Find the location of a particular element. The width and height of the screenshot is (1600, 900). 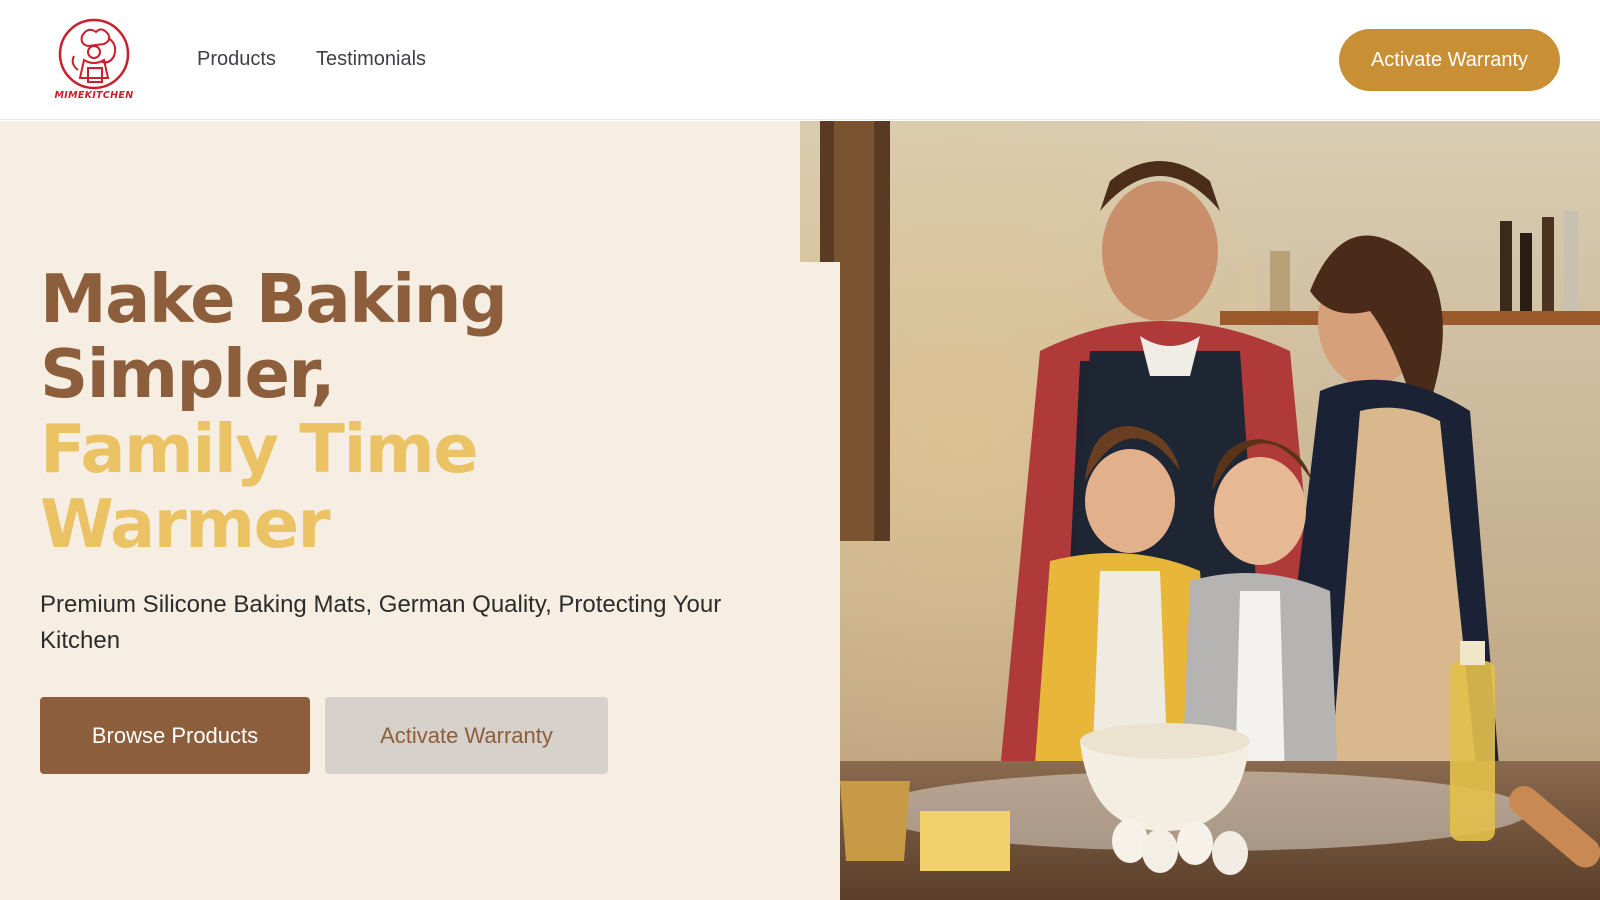

nav-testimonials: Testimonials is located at coordinates (371, 59).